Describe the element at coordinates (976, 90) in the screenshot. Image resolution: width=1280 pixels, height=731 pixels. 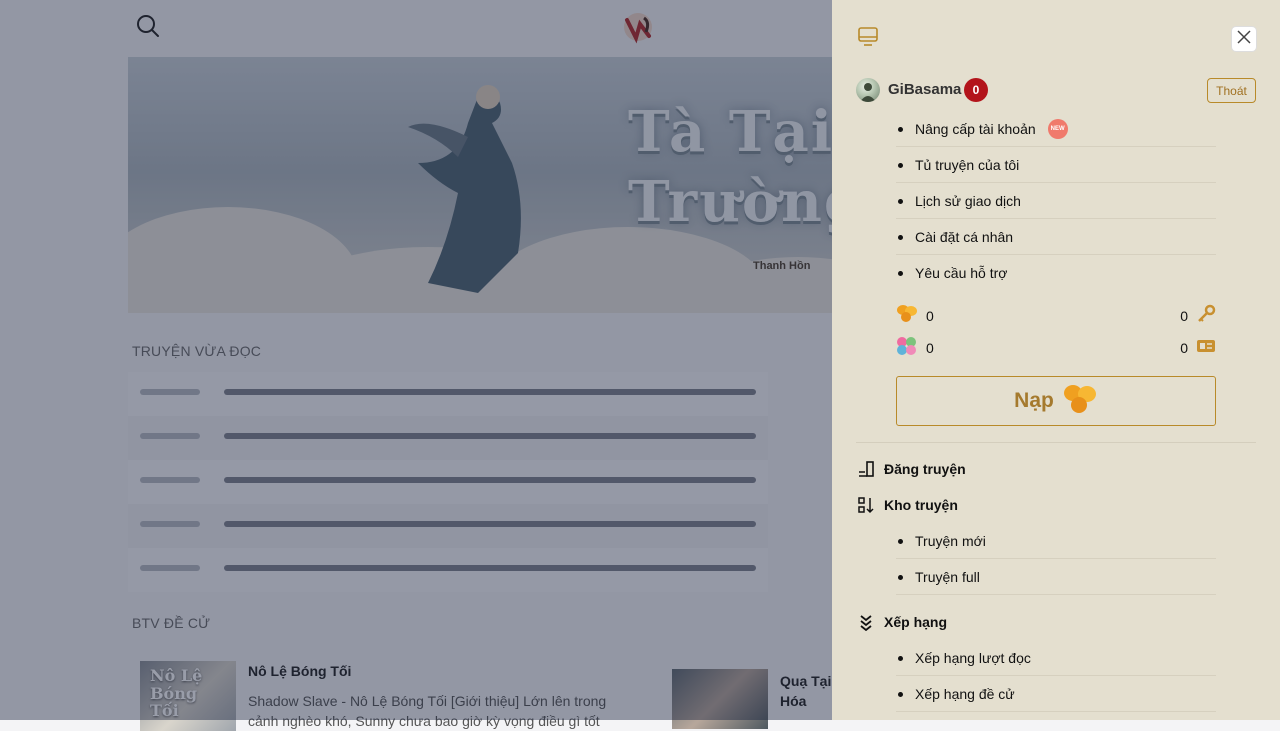
I see `notification-badge: 0` at that location.